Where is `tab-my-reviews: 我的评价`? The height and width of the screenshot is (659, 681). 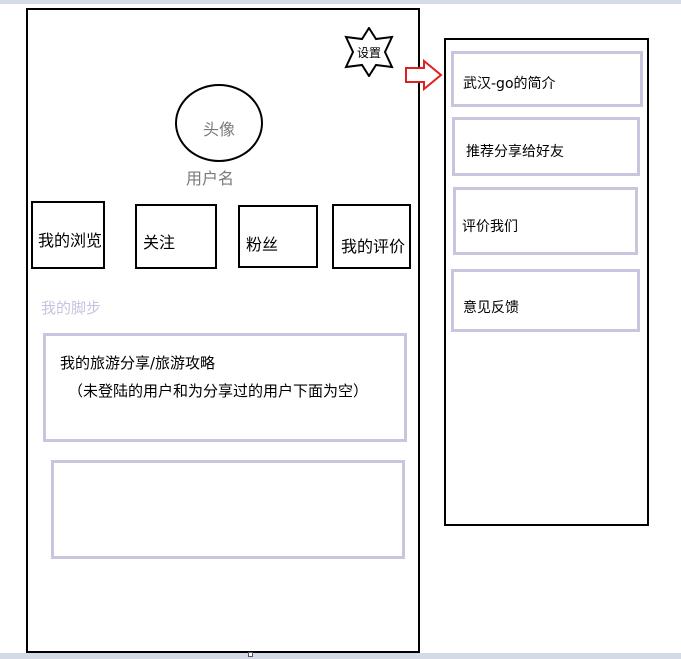 tab-my-reviews: 我的评价 is located at coordinates (371, 236).